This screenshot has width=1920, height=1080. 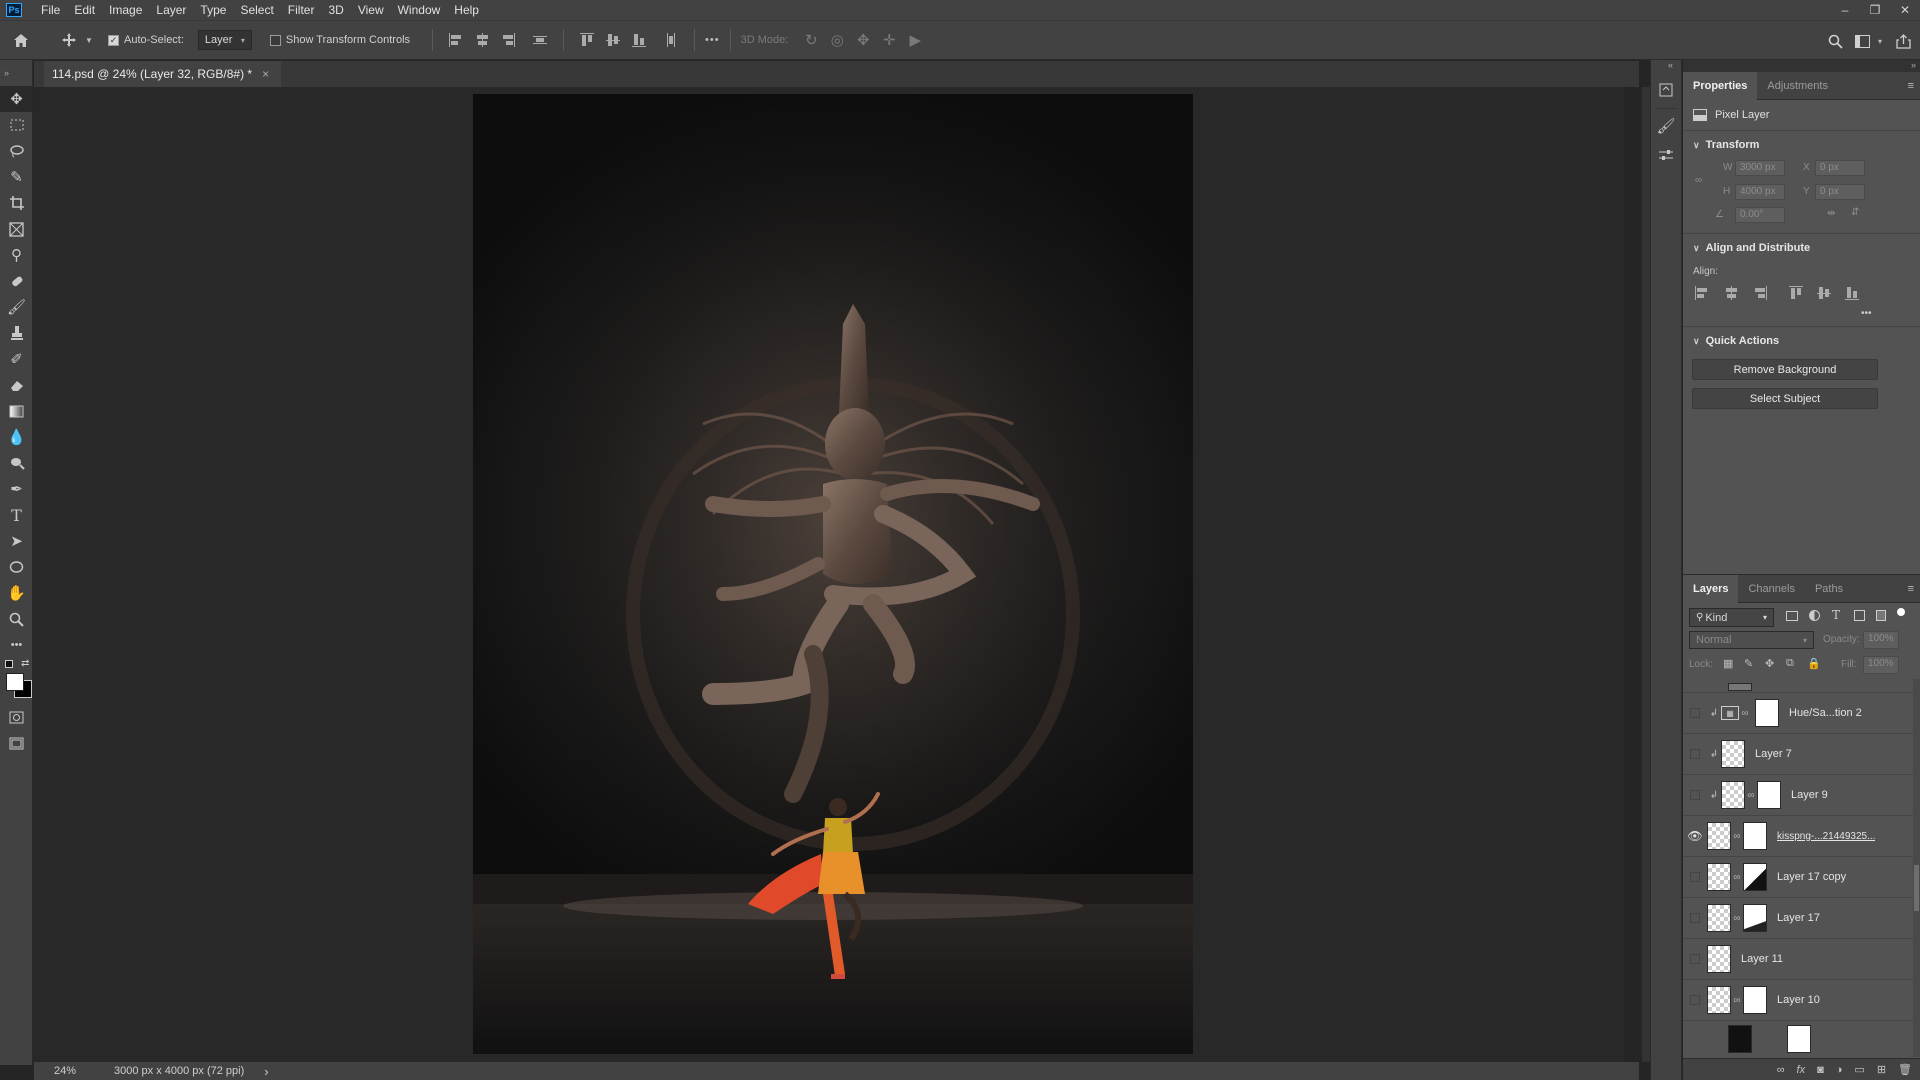 What do you see at coordinates (79, 1071) in the screenshot?
I see `zoom-level: 24%` at bounding box center [79, 1071].